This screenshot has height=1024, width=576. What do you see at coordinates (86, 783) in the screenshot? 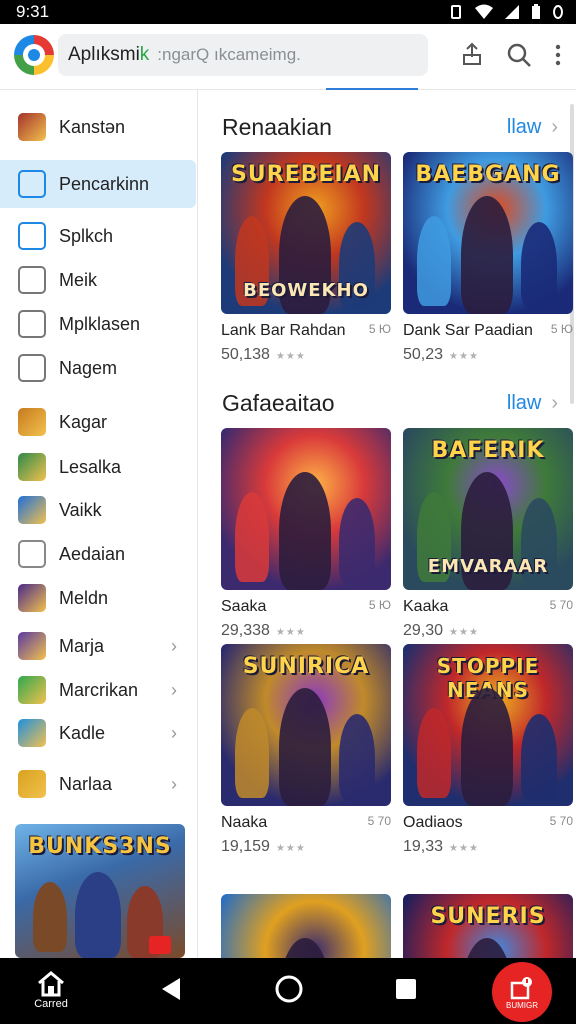
I see `sidebar-item-label: Narlaa` at bounding box center [86, 783].